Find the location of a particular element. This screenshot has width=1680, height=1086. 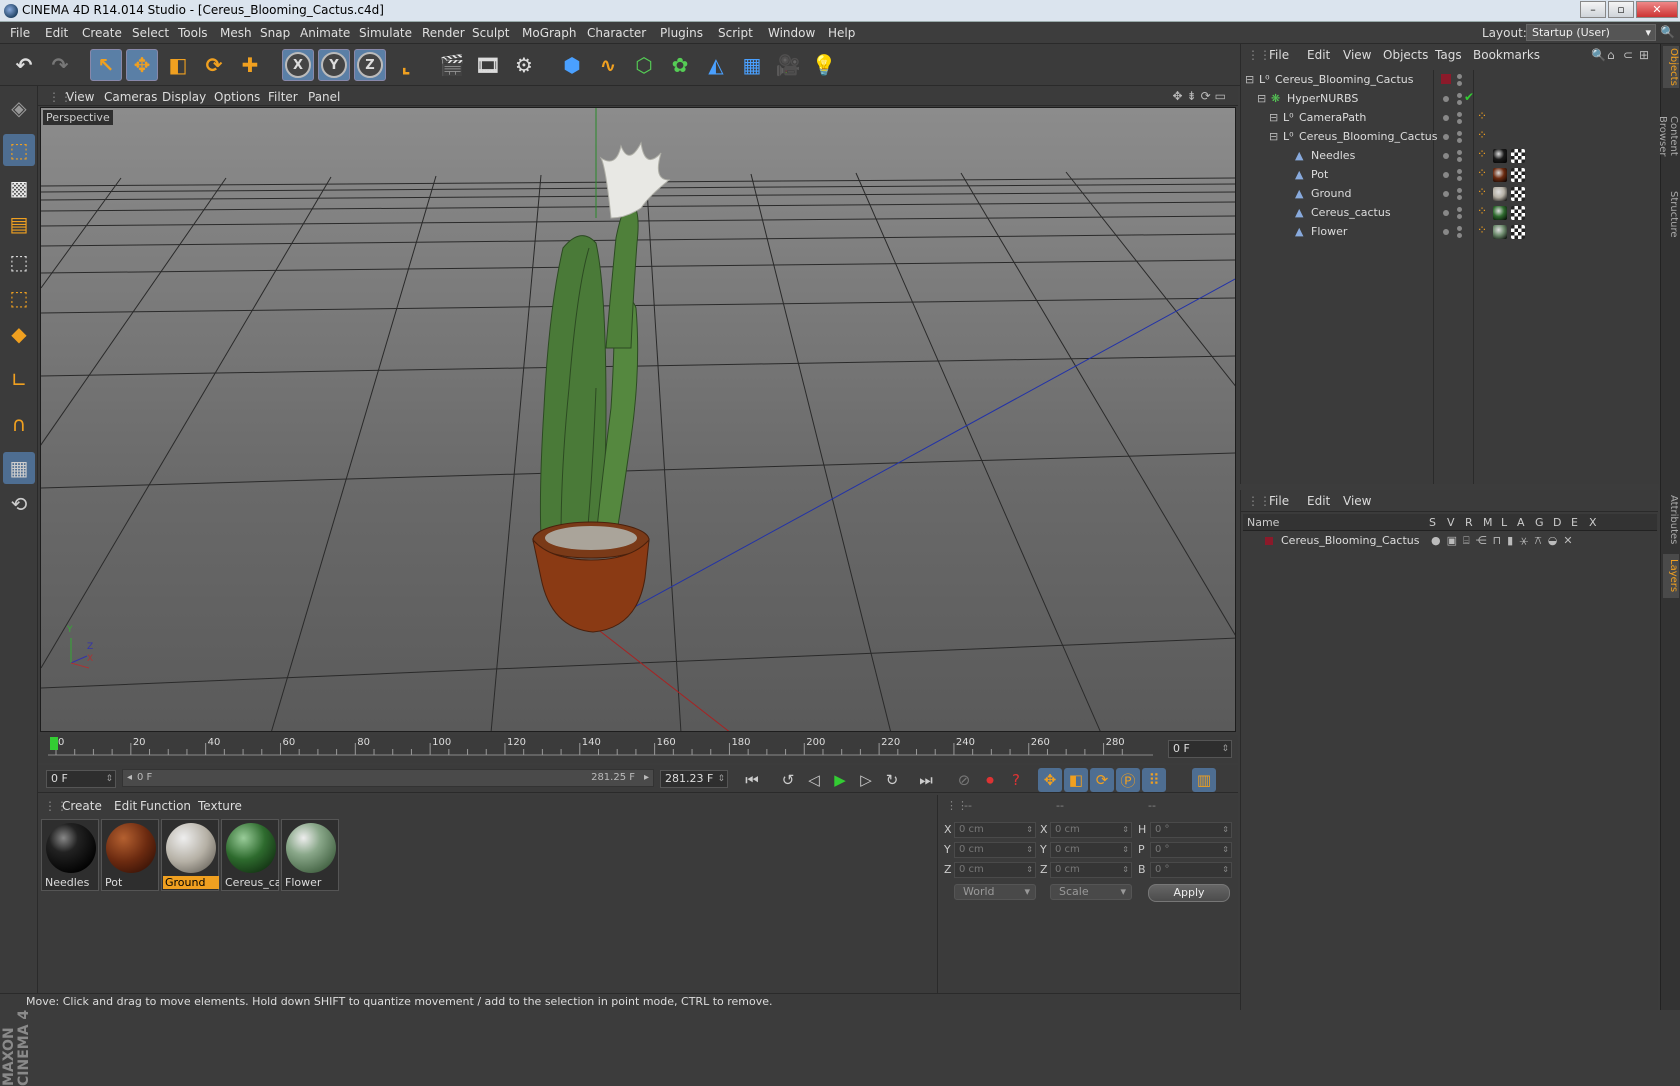

menu-create: Create is located at coordinates (102, 33).